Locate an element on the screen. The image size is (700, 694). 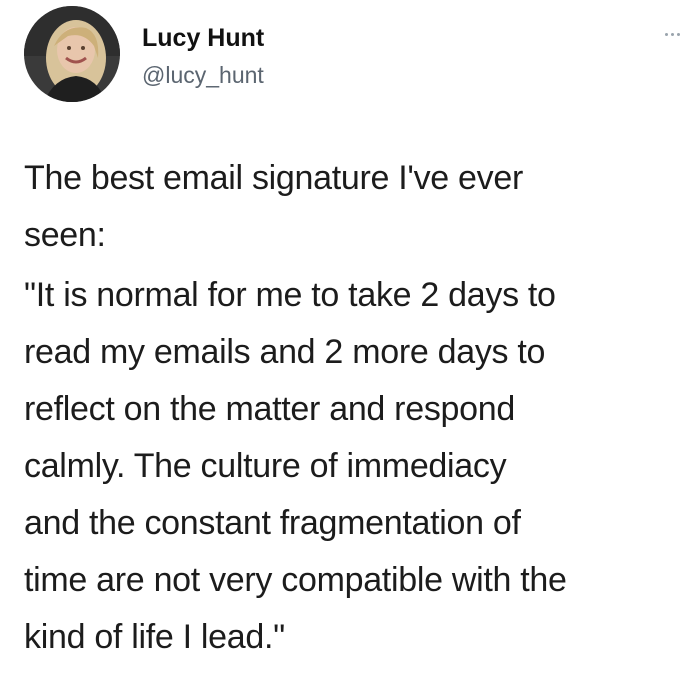
more-options-icon is located at coordinates (672, 34).